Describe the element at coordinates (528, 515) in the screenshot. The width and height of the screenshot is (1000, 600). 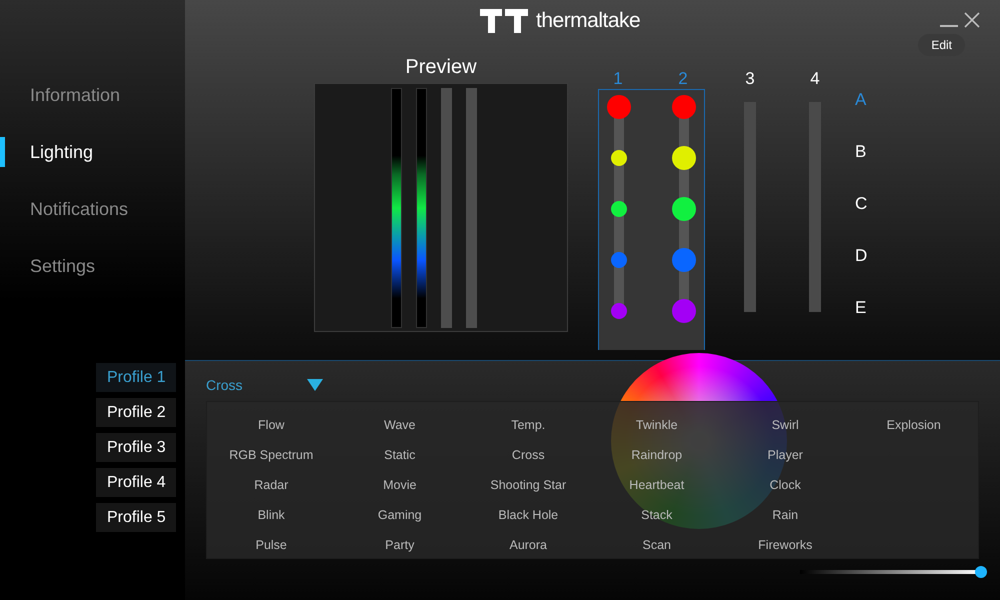
I see `menu-item: Black Hole` at that location.